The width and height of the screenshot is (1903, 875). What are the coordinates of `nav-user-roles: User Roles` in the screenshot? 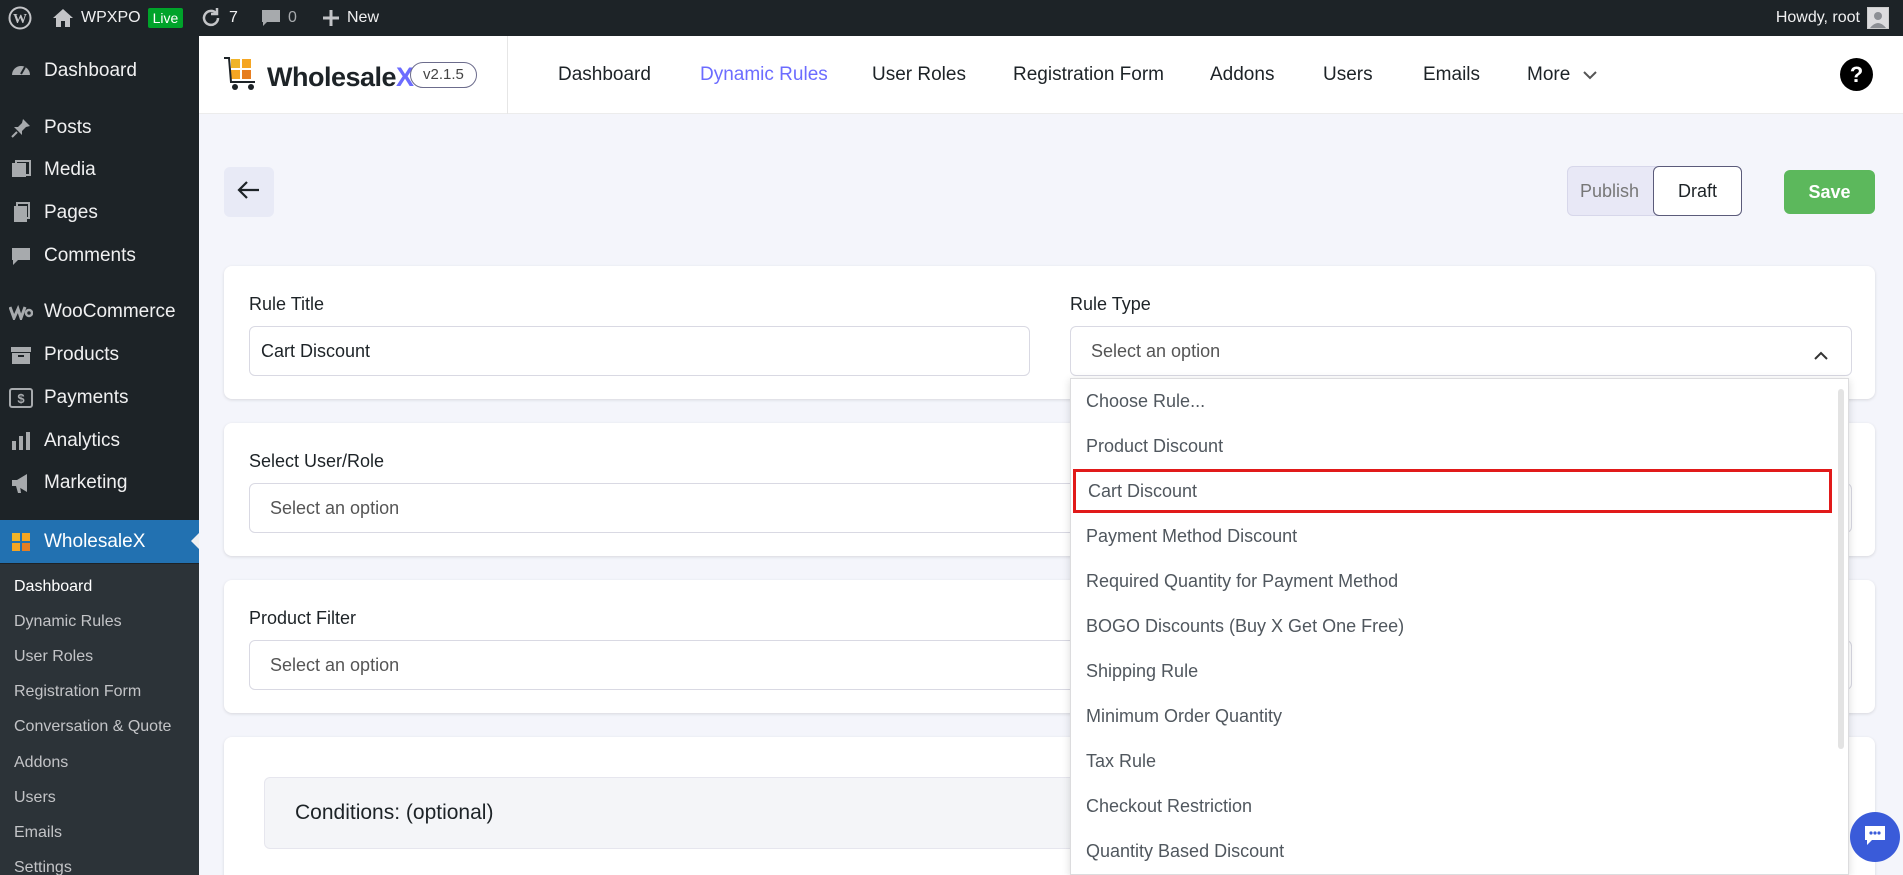 It's located at (919, 75).